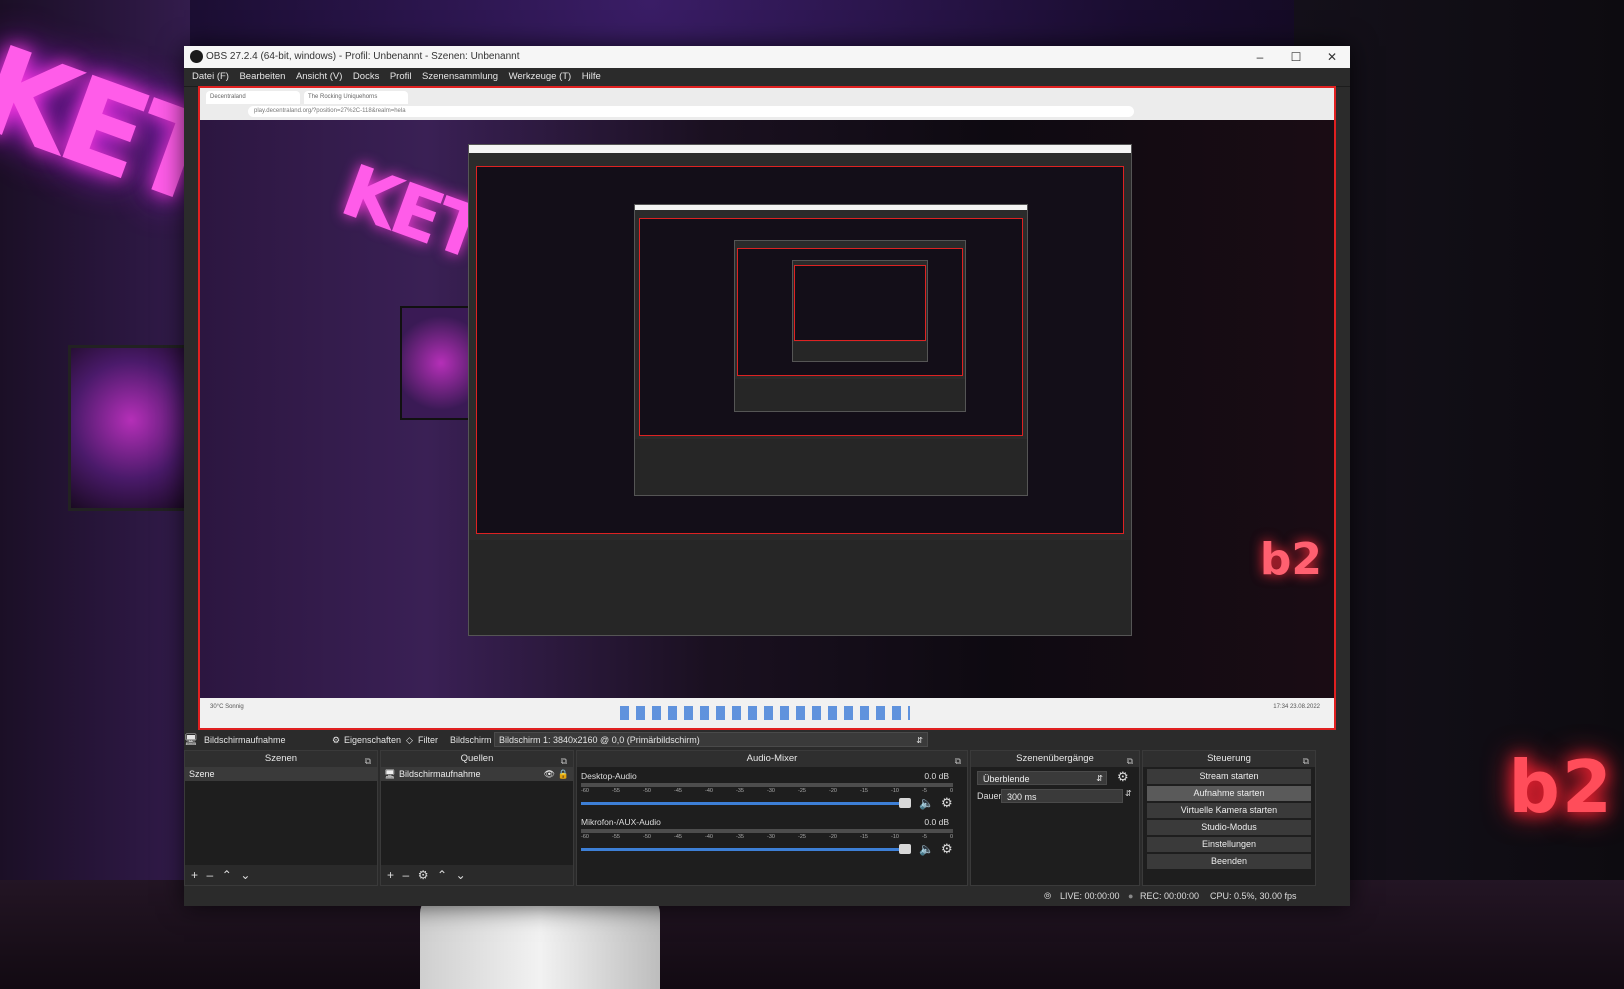 Image resolution: width=1624 pixels, height=989 pixels. Describe the element at coordinates (936, 822) in the screenshot. I see `channel-db: 0.0 dB` at that location.